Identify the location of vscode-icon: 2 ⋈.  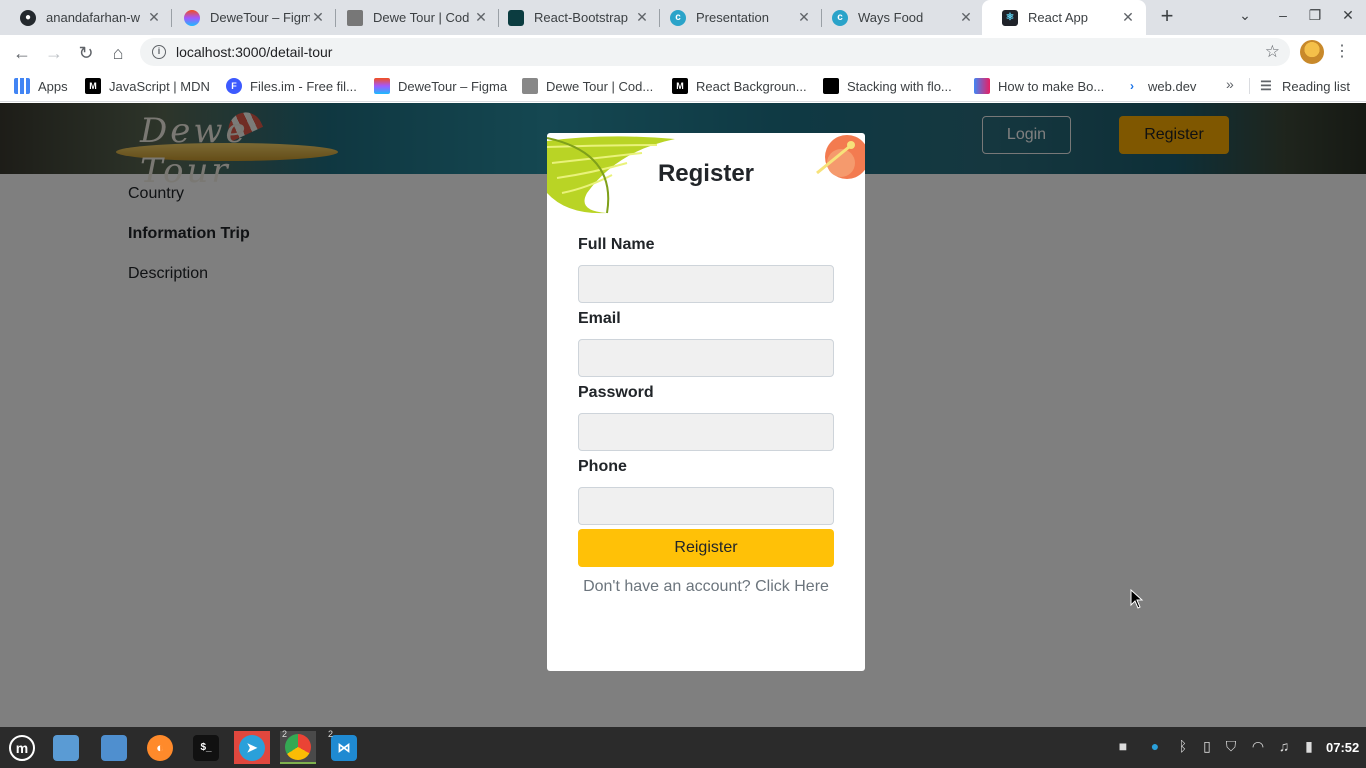
(344, 746).